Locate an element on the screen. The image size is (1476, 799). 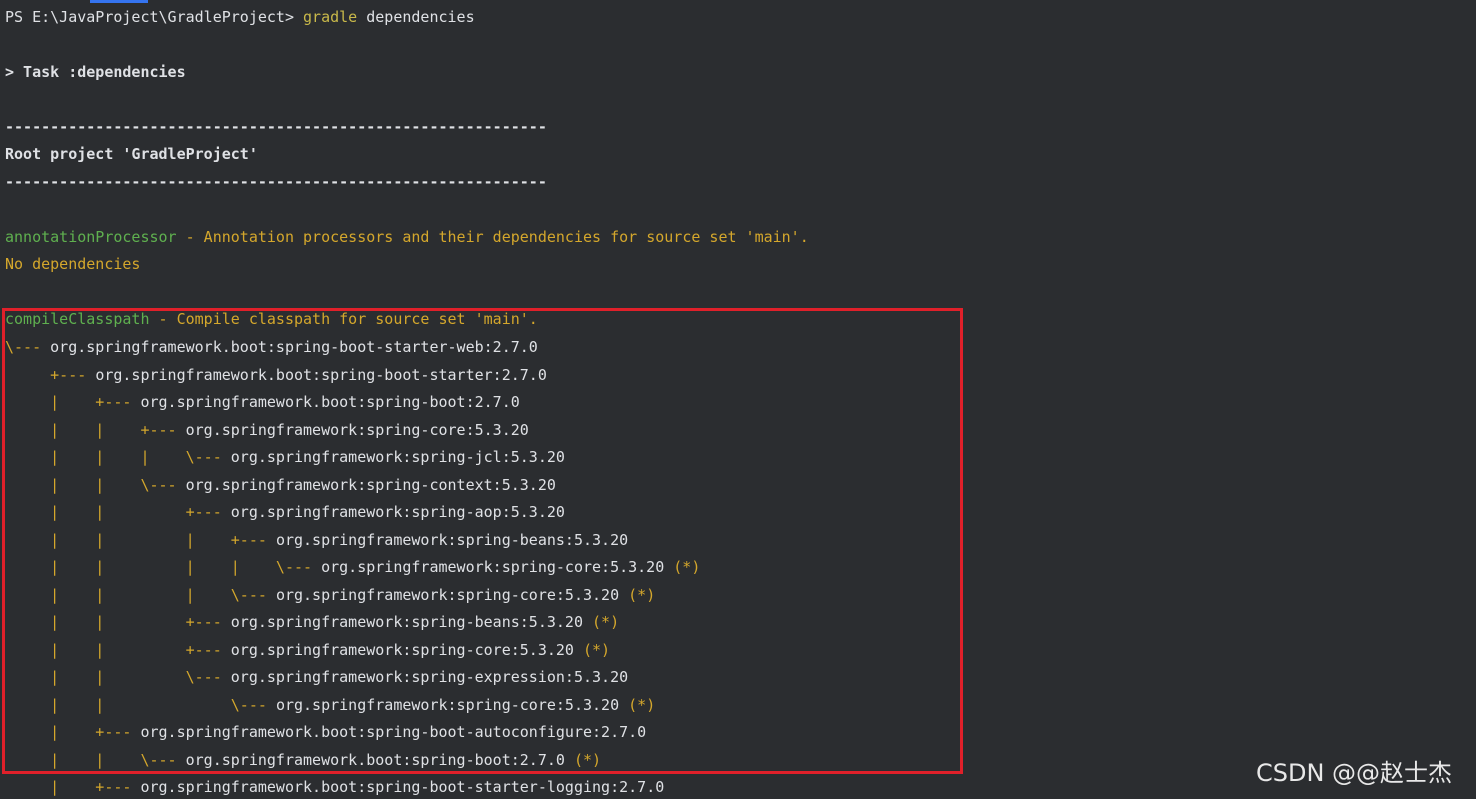
annotation-no-deps: No dependencies is located at coordinates (73, 264).